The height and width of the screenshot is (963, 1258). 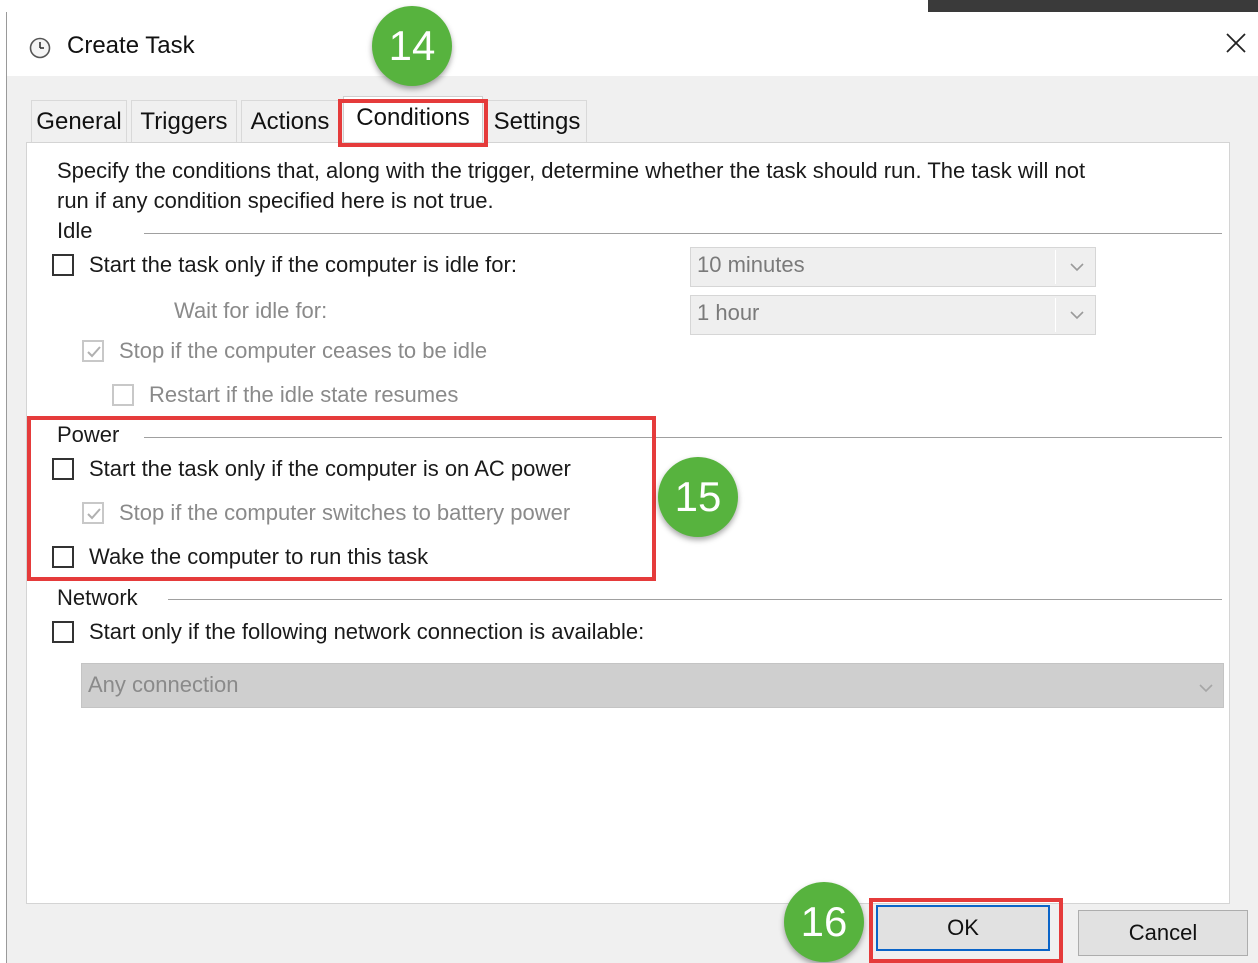 I want to click on restart-if-resumes-checkbox, so click(x=123, y=395).